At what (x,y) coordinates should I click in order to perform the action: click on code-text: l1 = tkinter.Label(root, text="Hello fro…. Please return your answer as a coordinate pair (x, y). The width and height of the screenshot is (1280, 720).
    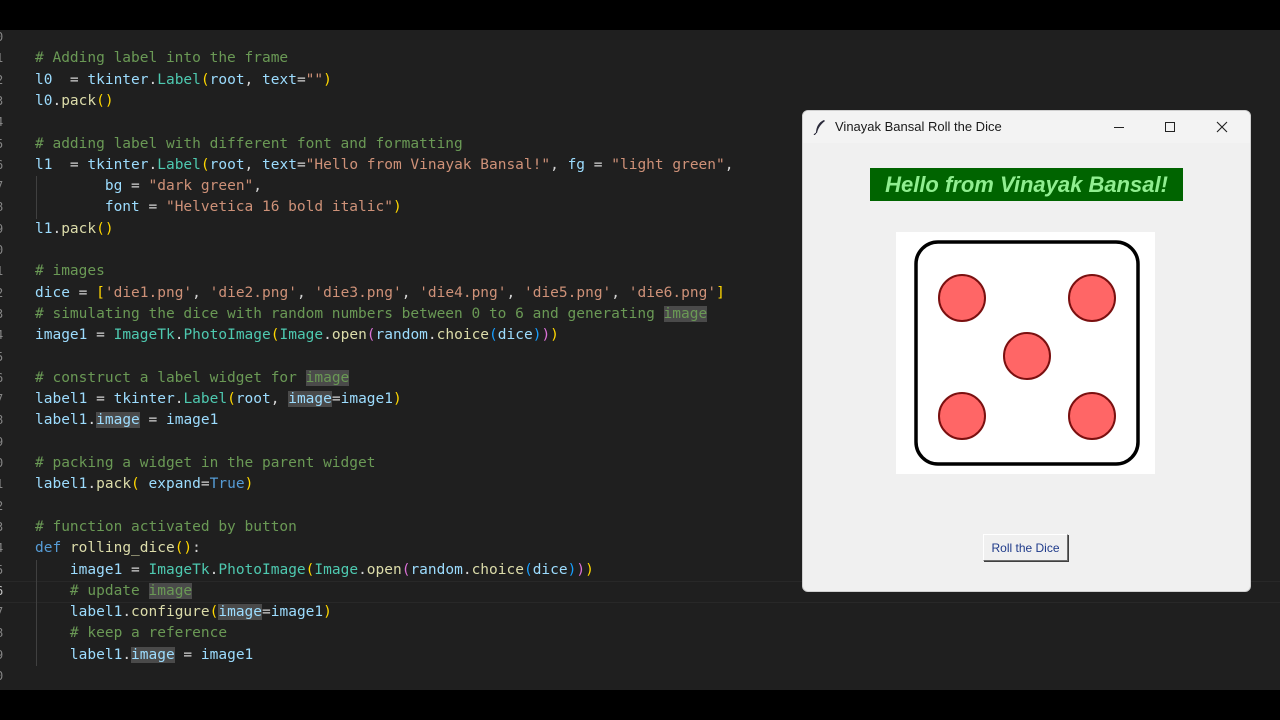
    Looking at the image, I should click on (384, 165).